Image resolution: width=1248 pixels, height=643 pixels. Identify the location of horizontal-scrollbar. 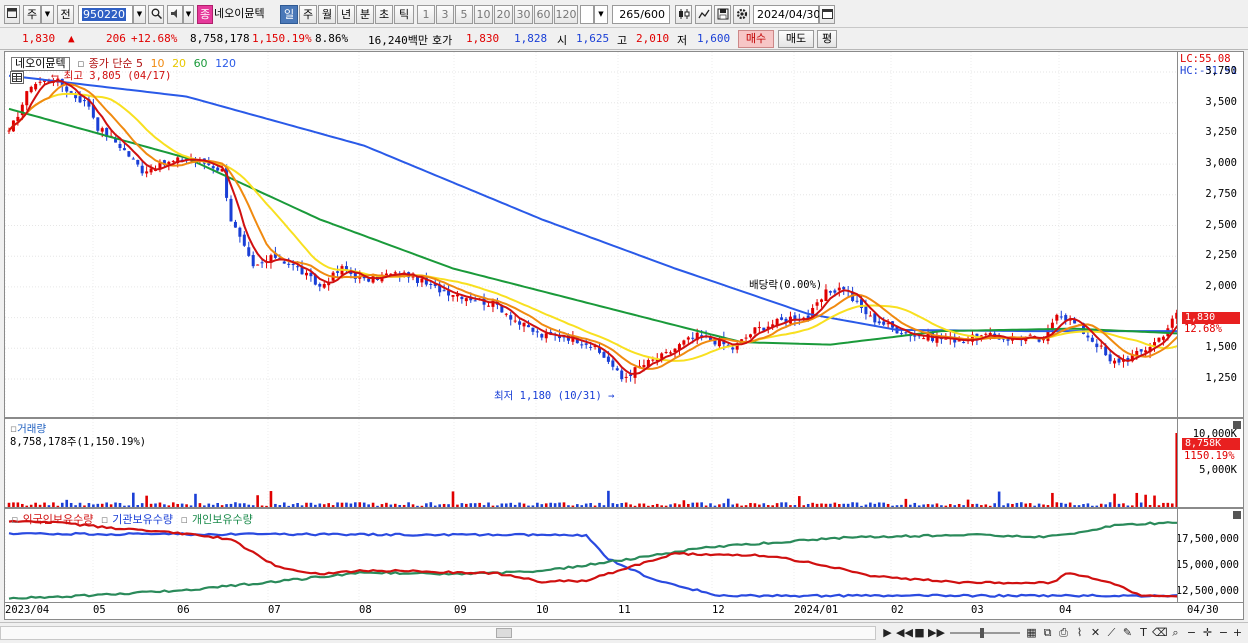
(438, 633).